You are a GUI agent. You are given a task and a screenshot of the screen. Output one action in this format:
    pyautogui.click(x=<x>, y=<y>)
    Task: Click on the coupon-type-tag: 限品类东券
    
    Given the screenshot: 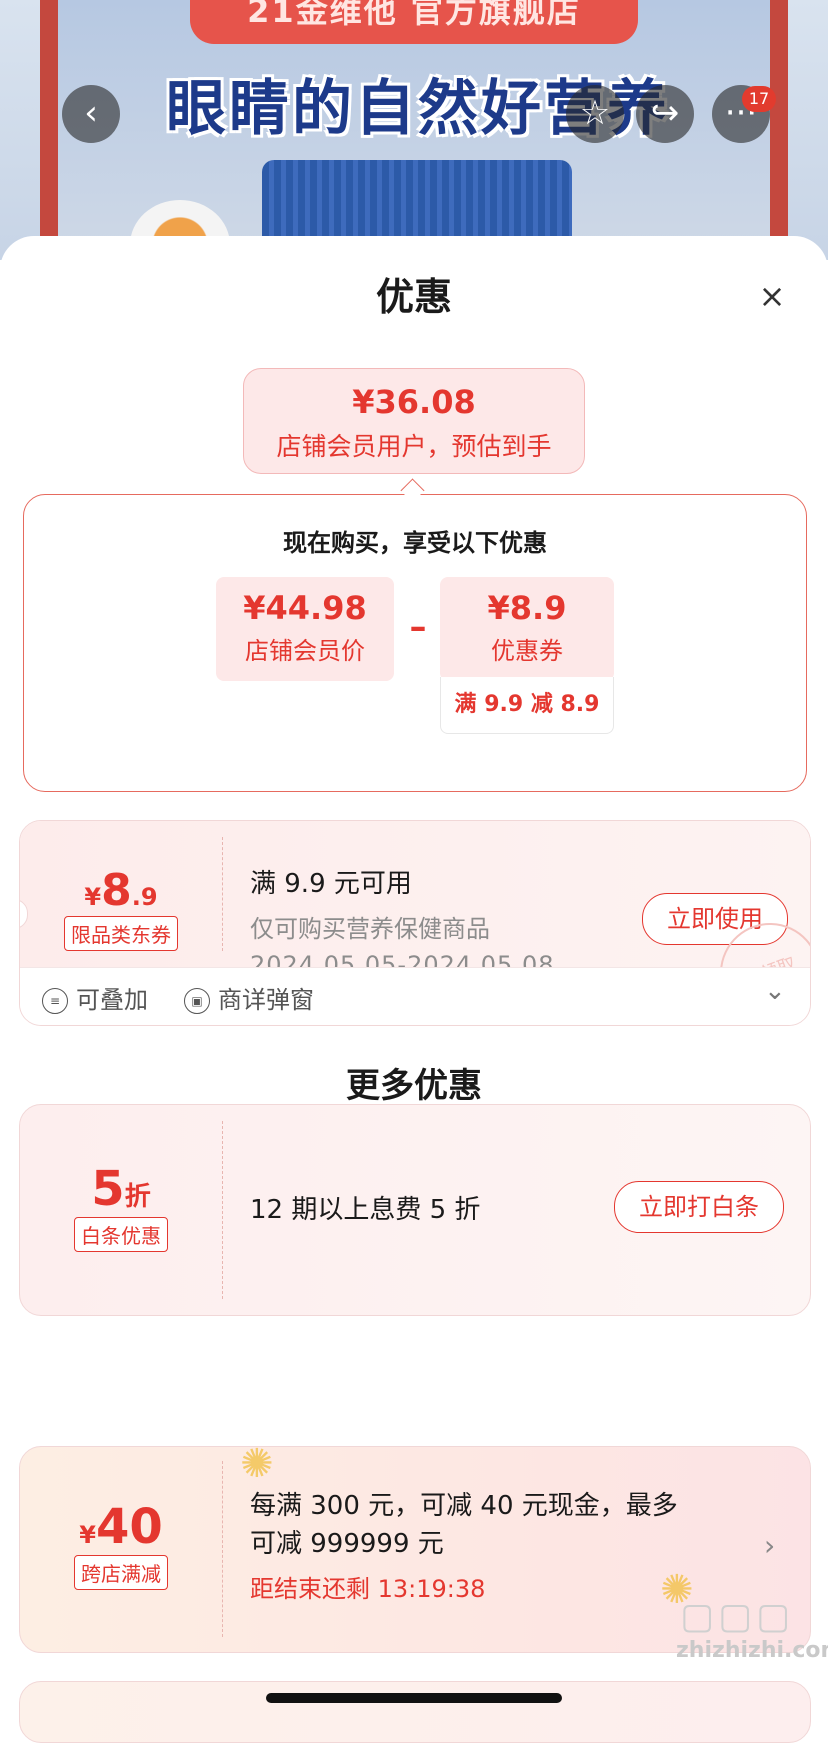 What is the action you would take?
    pyautogui.click(x=121, y=933)
    